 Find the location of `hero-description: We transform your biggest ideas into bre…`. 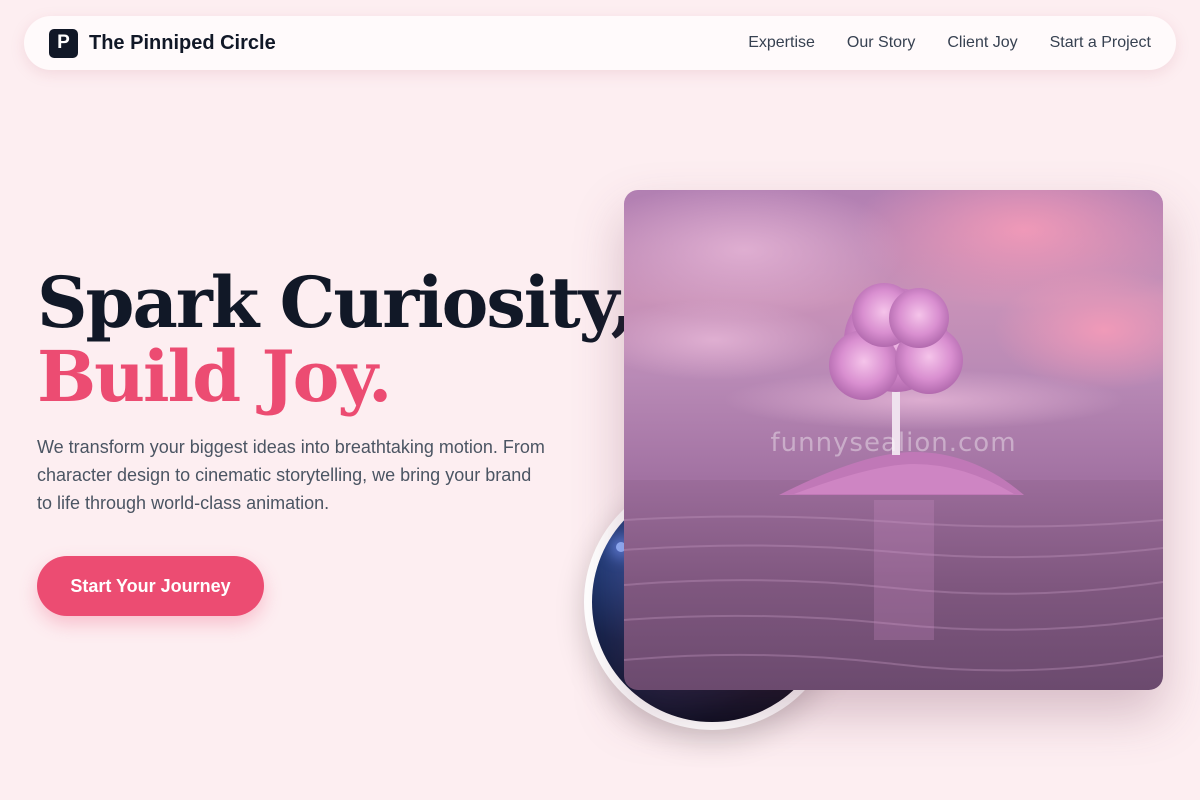

hero-description: We transform your biggest ideas into bre… is located at coordinates (291, 475).